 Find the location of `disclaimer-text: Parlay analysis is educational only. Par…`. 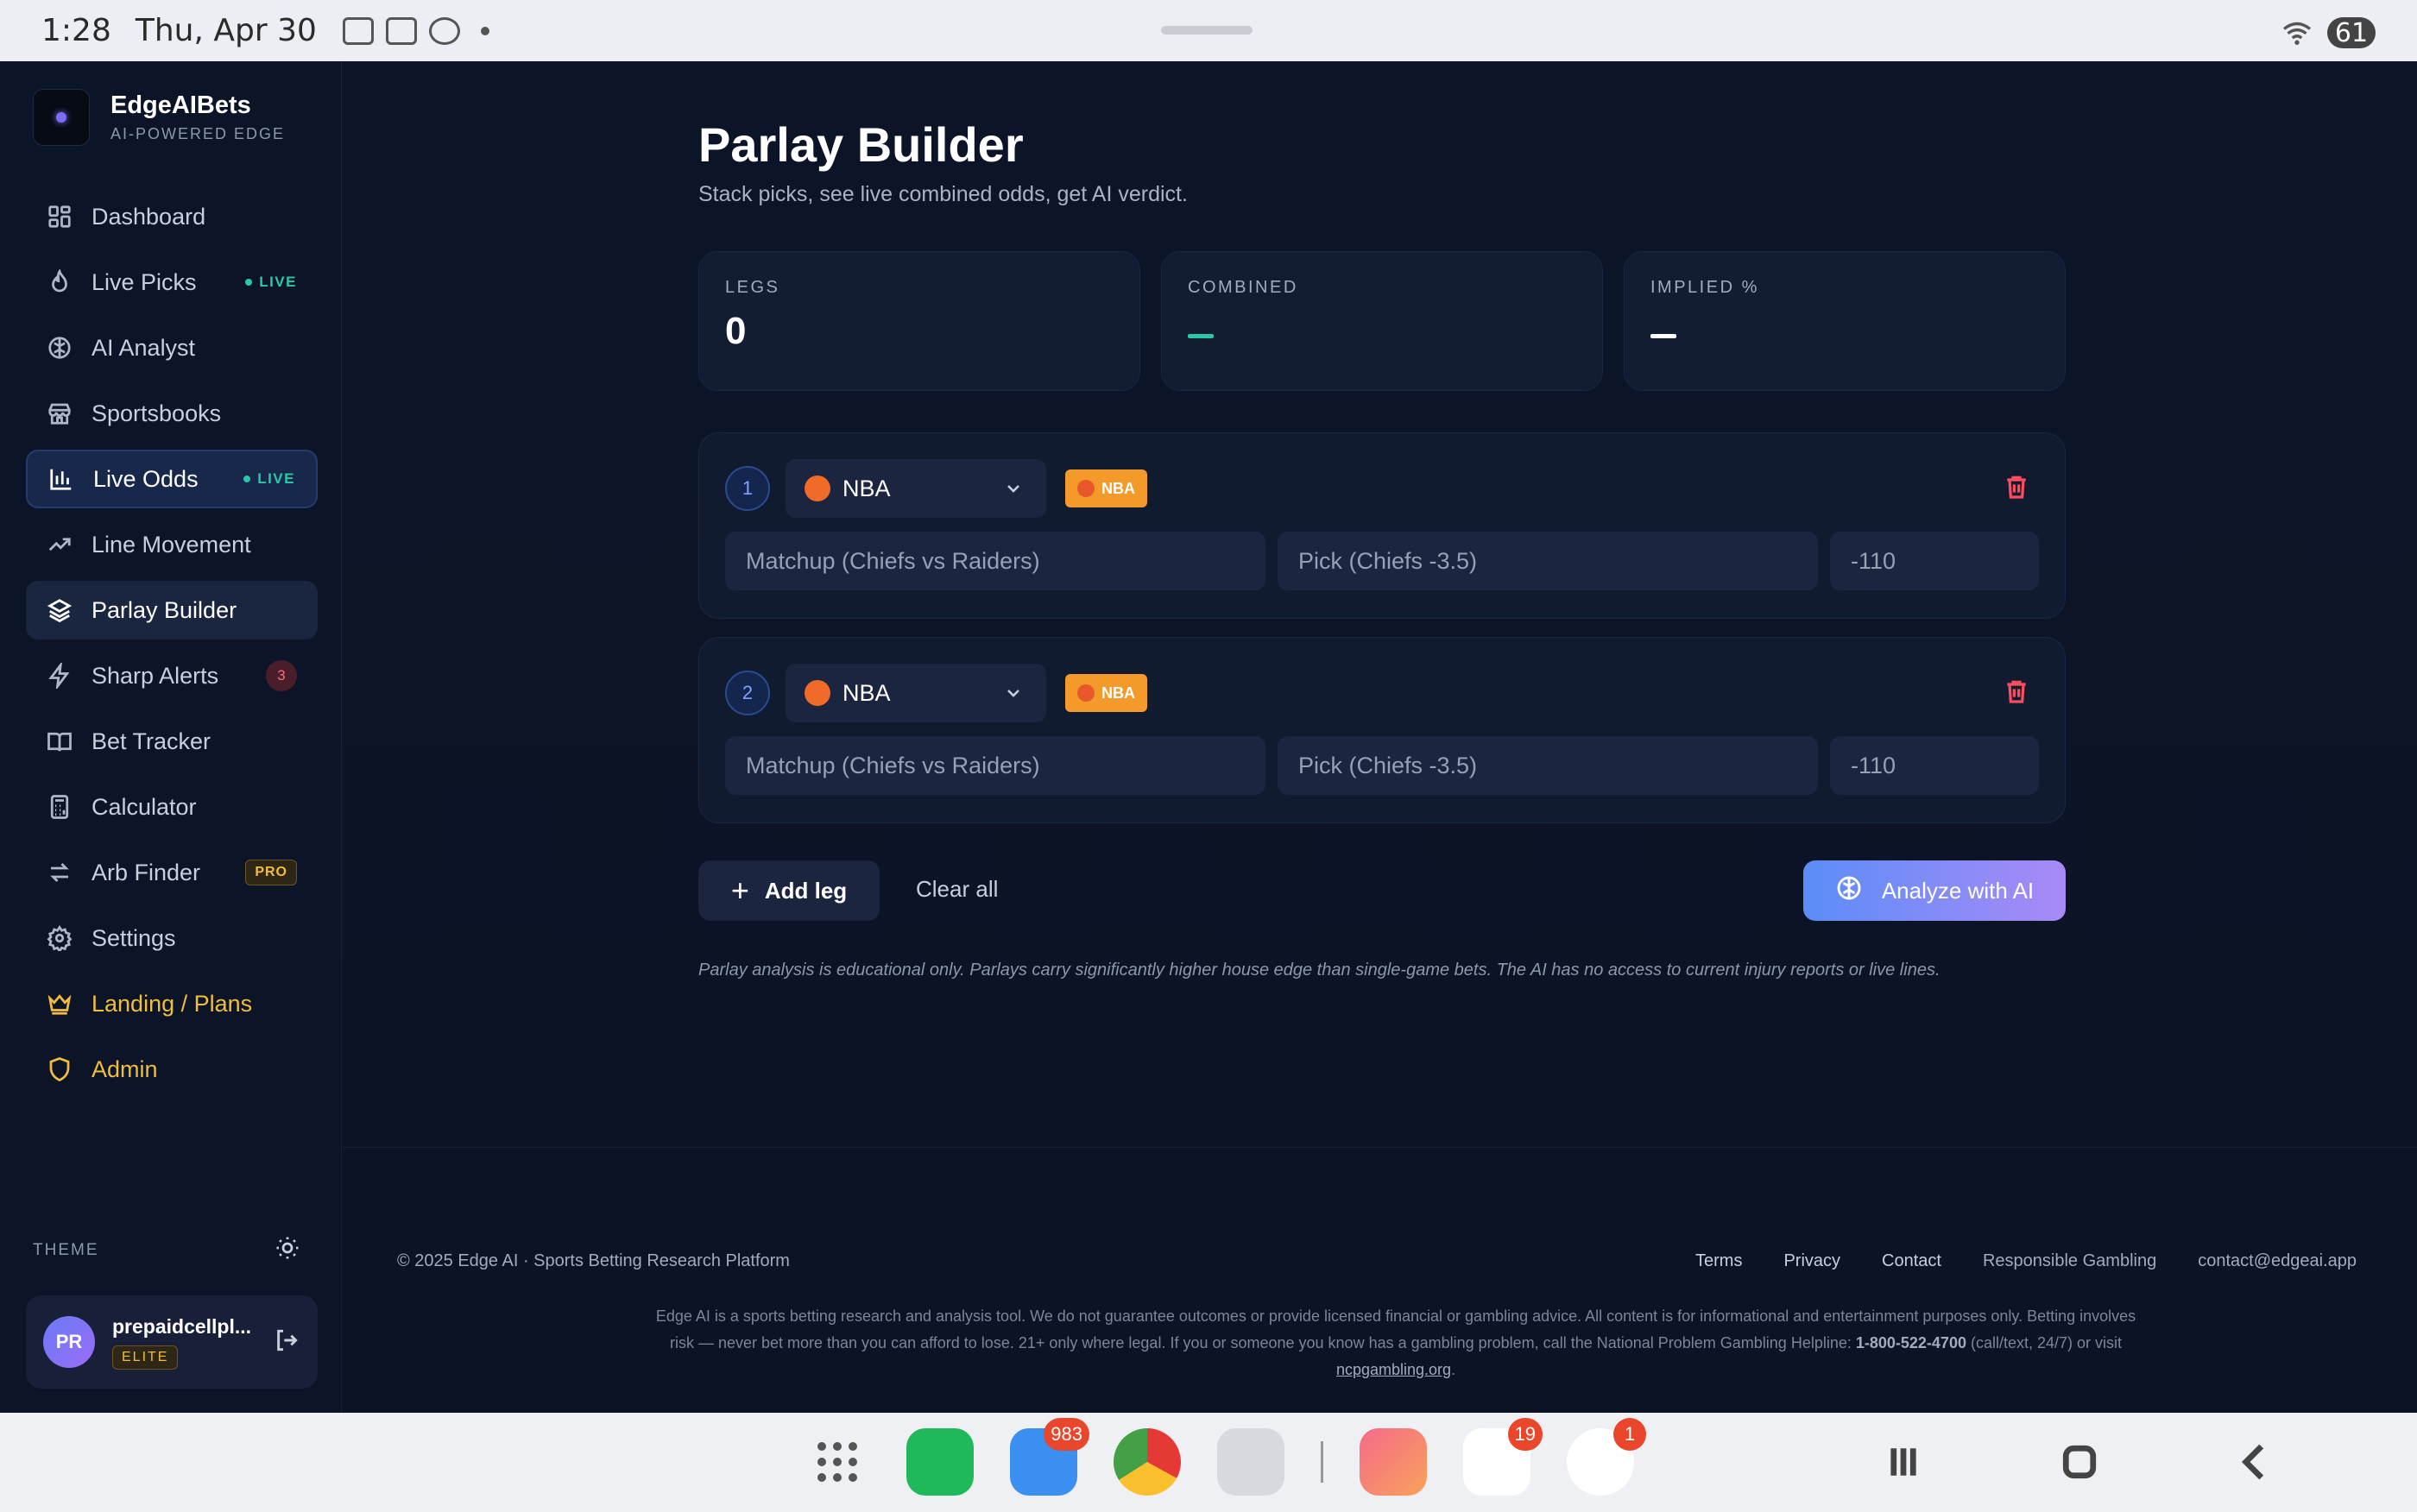

disclaimer-text: Parlay analysis is educational only. Par… is located at coordinates (1319, 970).